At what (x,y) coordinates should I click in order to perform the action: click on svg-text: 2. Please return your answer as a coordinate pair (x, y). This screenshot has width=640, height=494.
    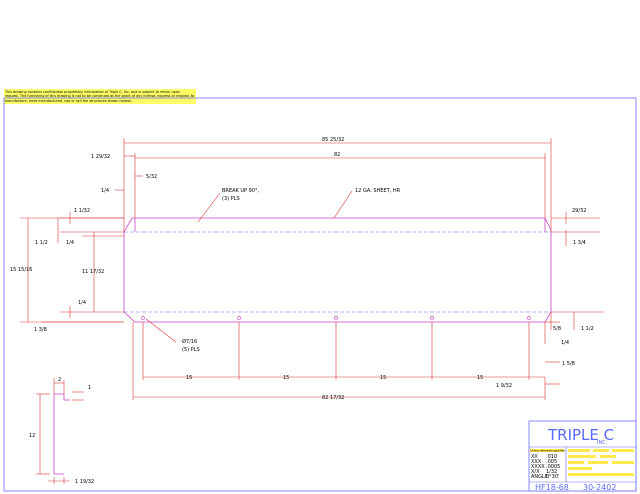
    Looking at the image, I should click on (59, 380).